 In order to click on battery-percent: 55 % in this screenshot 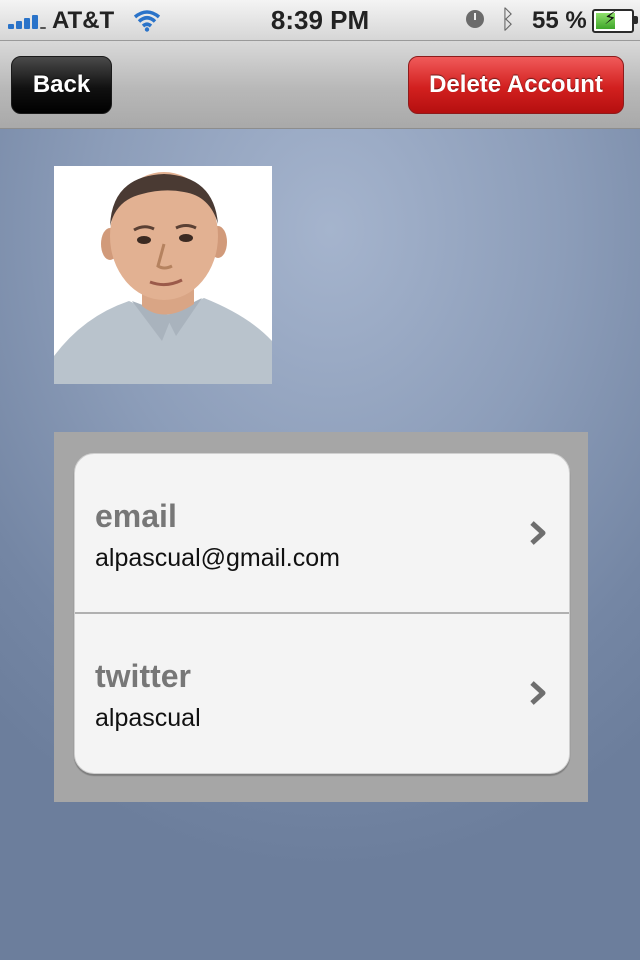, I will do `click(559, 20)`.